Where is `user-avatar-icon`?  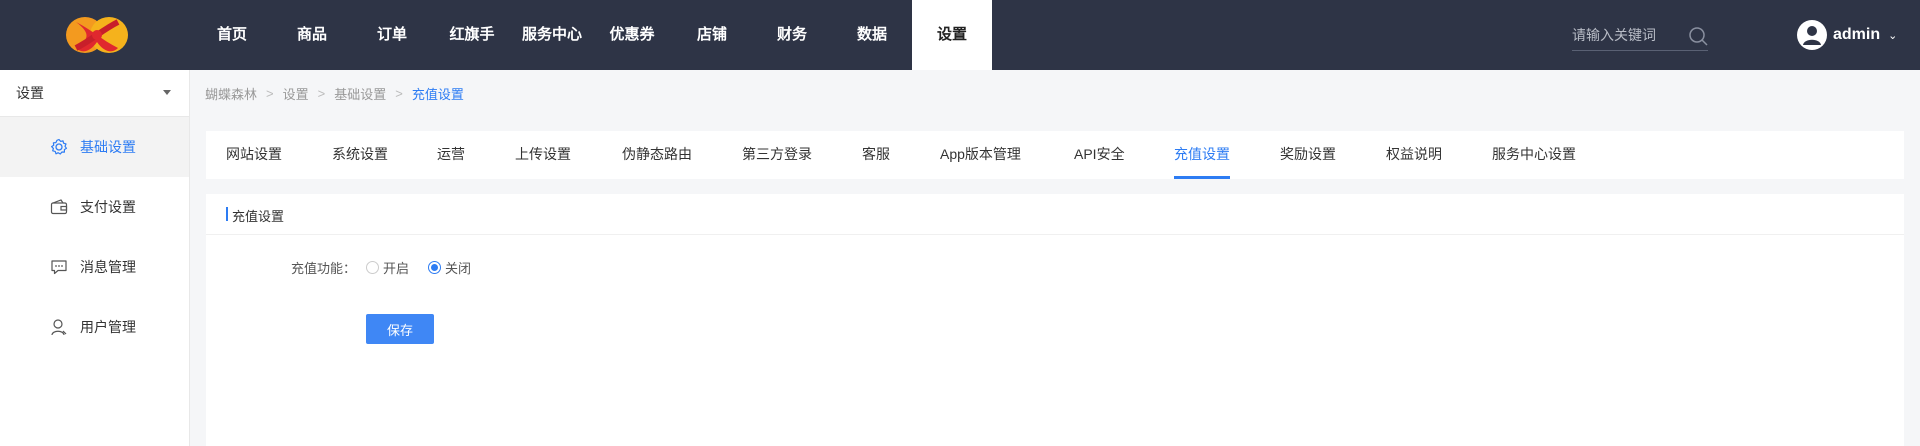 user-avatar-icon is located at coordinates (1812, 35).